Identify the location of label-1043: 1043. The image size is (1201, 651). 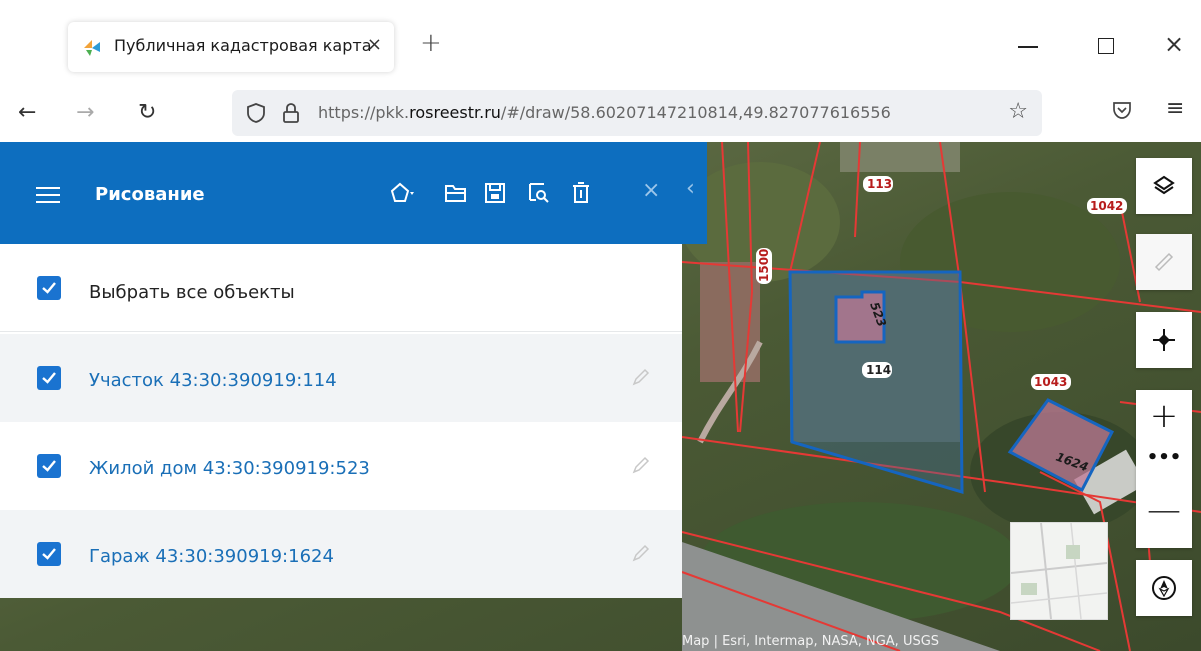
(1050, 382).